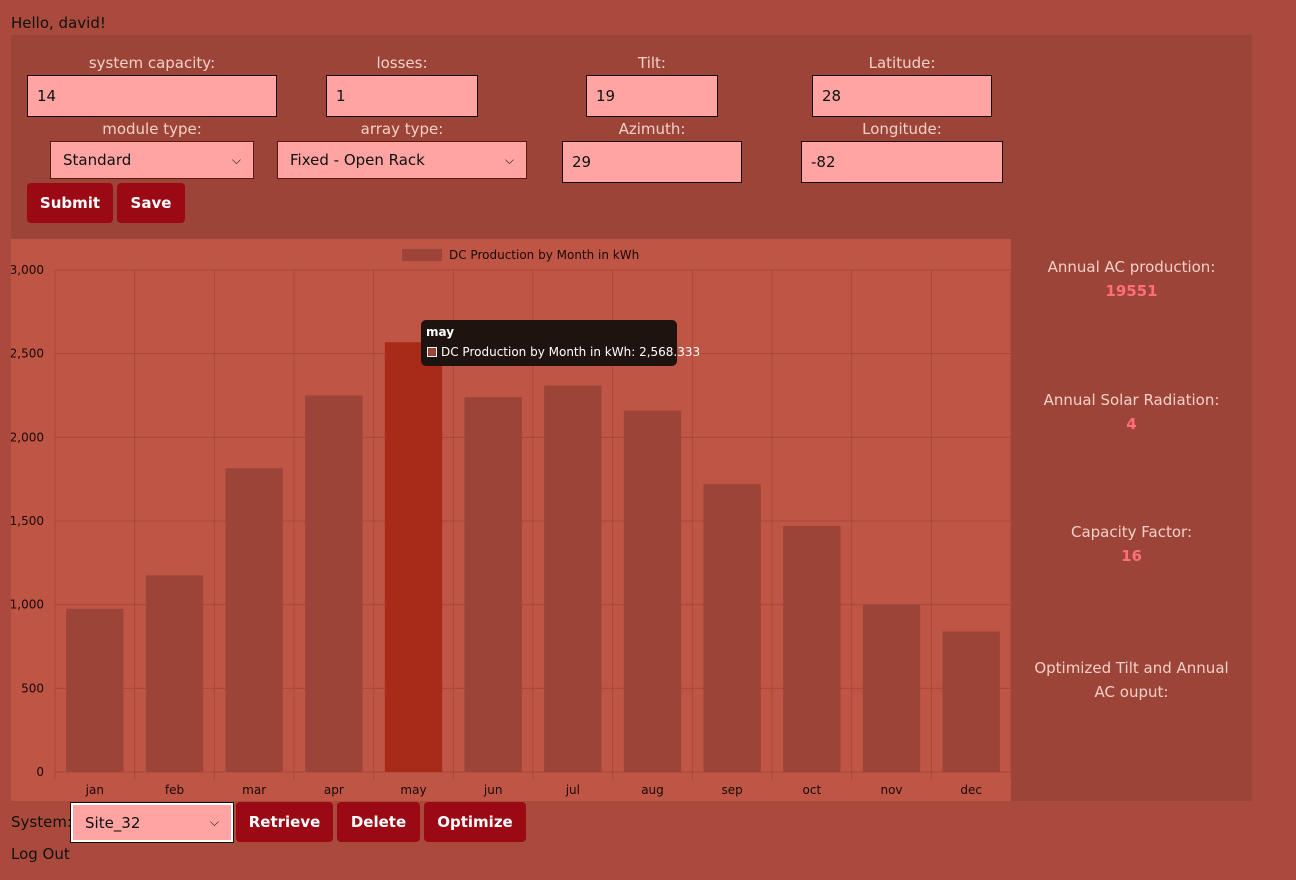 The height and width of the screenshot is (880, 1296). I want to click on stats-panel, so click(1131, 520).